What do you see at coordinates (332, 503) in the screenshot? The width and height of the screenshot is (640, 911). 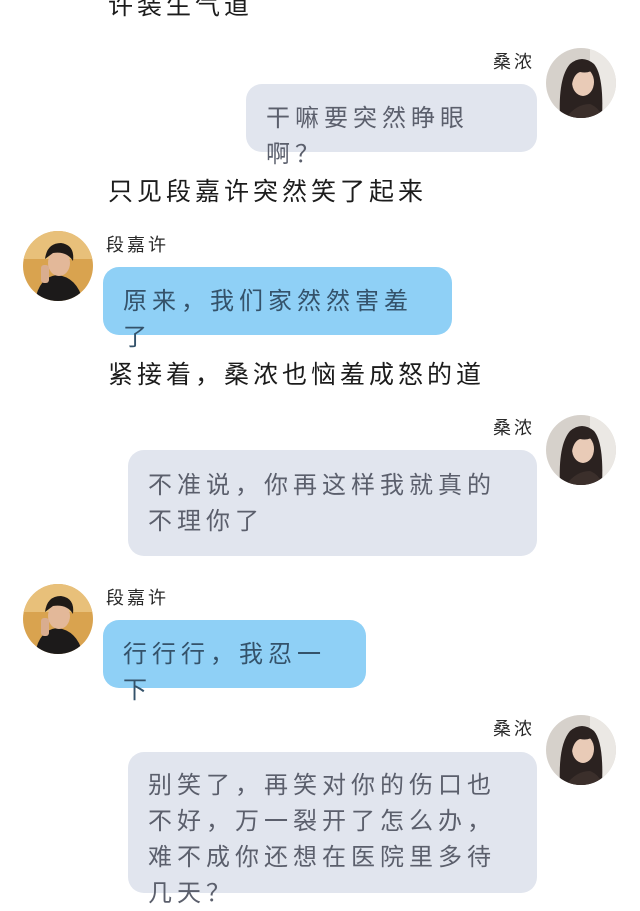 I see `message-bubble: 不准说，你再这样我就真的不理你了` at bounding box center [332, 503].